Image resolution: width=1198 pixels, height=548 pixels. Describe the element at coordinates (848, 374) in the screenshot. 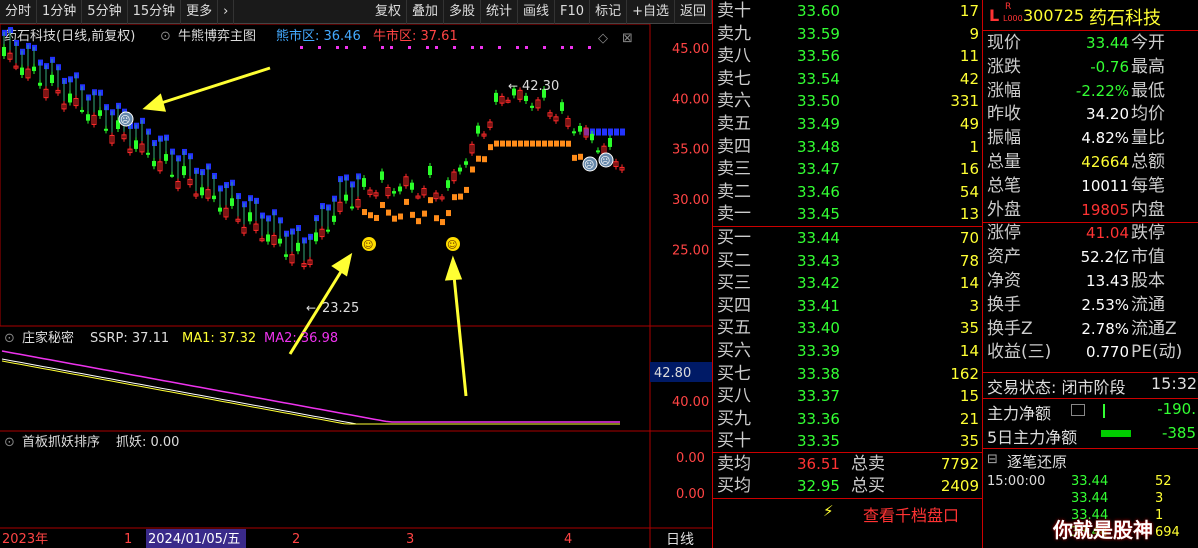

I see `buys-row: 买七 33.38 162` at that location.